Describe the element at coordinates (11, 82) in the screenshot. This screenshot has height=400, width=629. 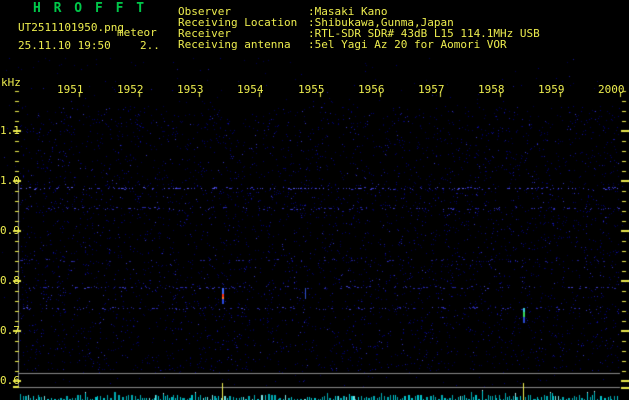
I see `y-axis-unit: kHz` at that location.